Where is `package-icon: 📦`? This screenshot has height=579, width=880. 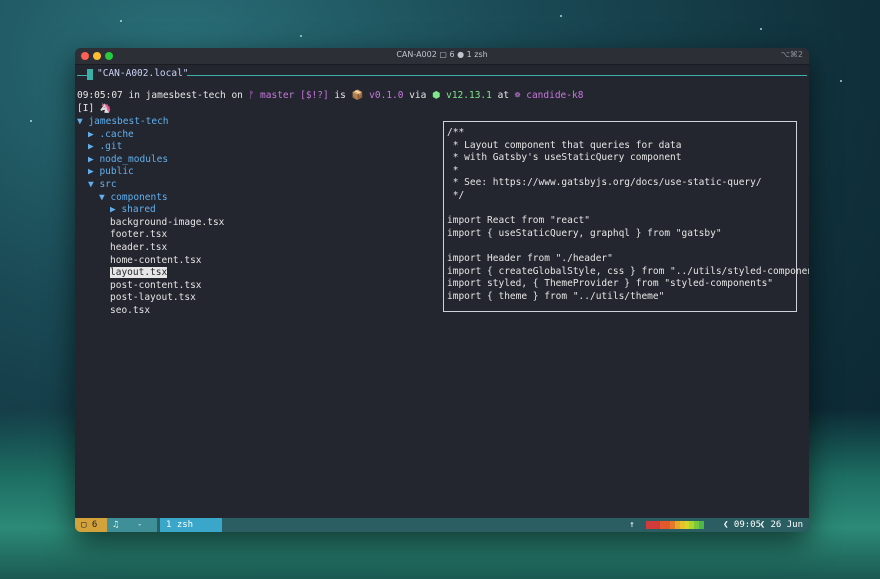 package-icon: 📦 is located at coordinates (357, 95).